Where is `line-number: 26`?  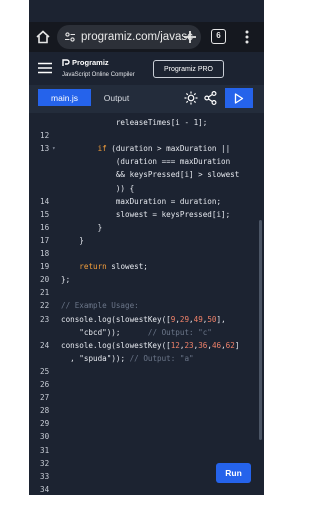
line-number: 26 is located at coordinates (45, 384).